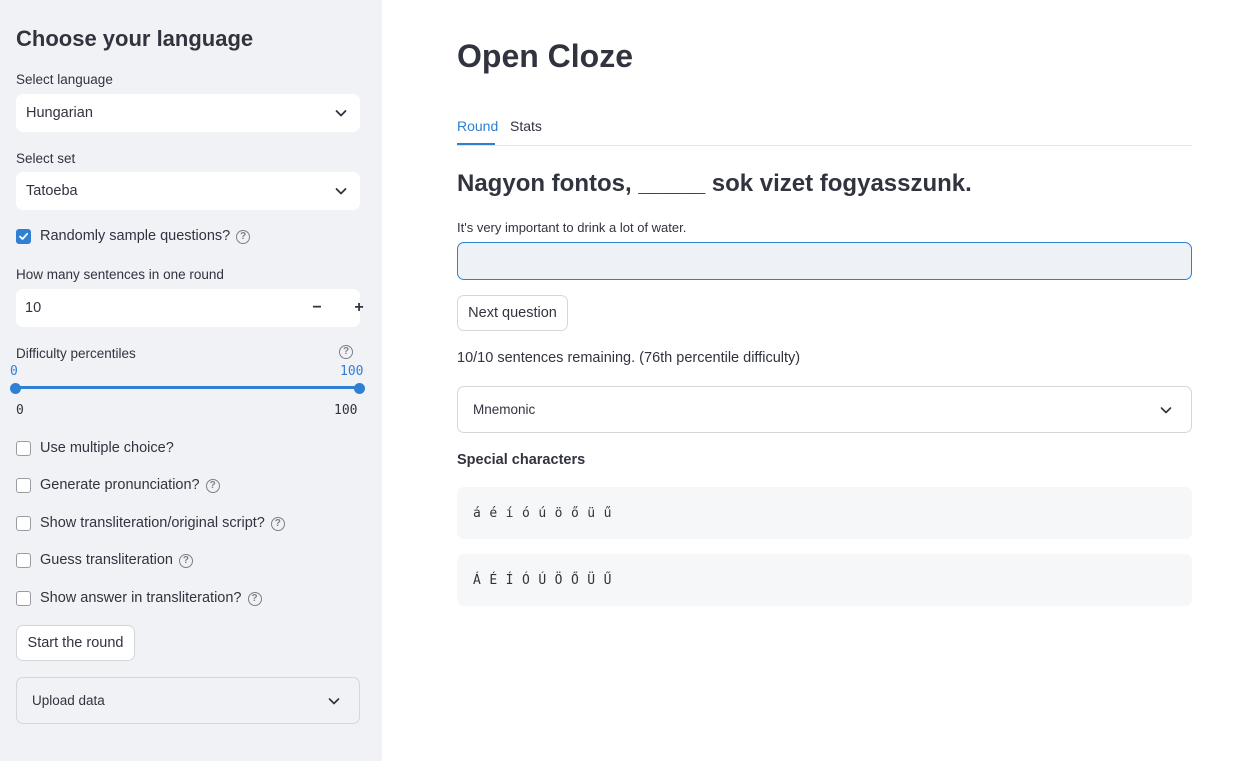 Image resolution: width=1243 pixels, height=761 pixels. Describe the element at coordinates (52, 191) in the screenshot. I see `set-select-value: Tatoeba` at that location.